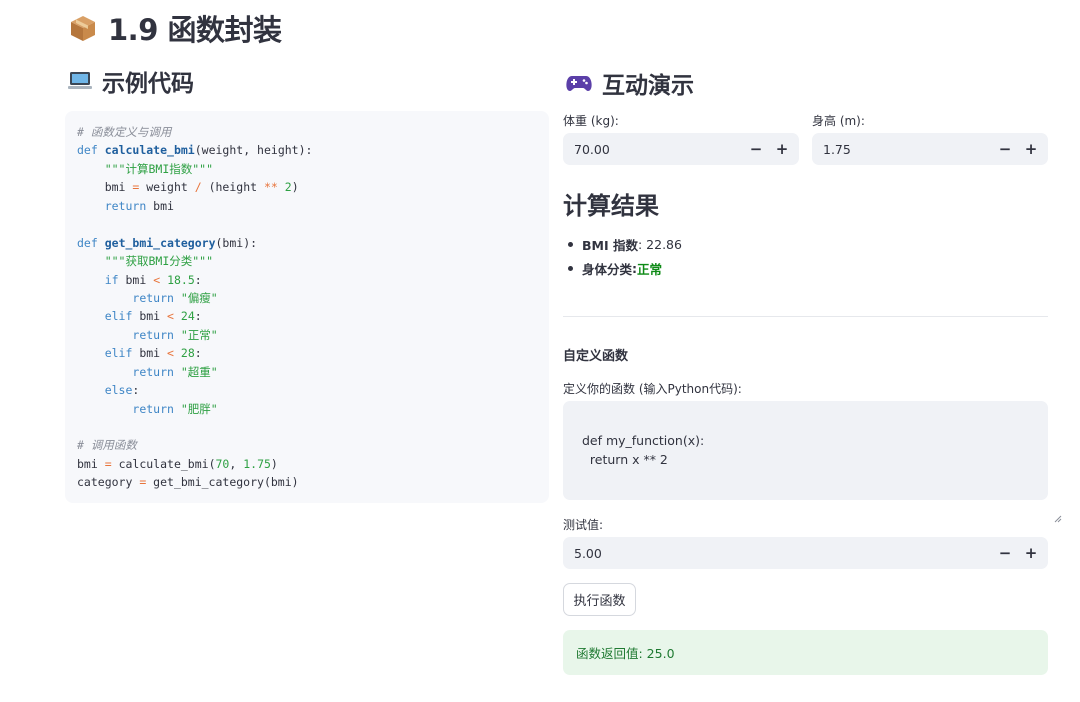 Image resolution: width=1080 pixels, height=702 pixels. Describe the element at coordinates (902, 149) in the screenshot. I see `height-value: 1.75` at that location.